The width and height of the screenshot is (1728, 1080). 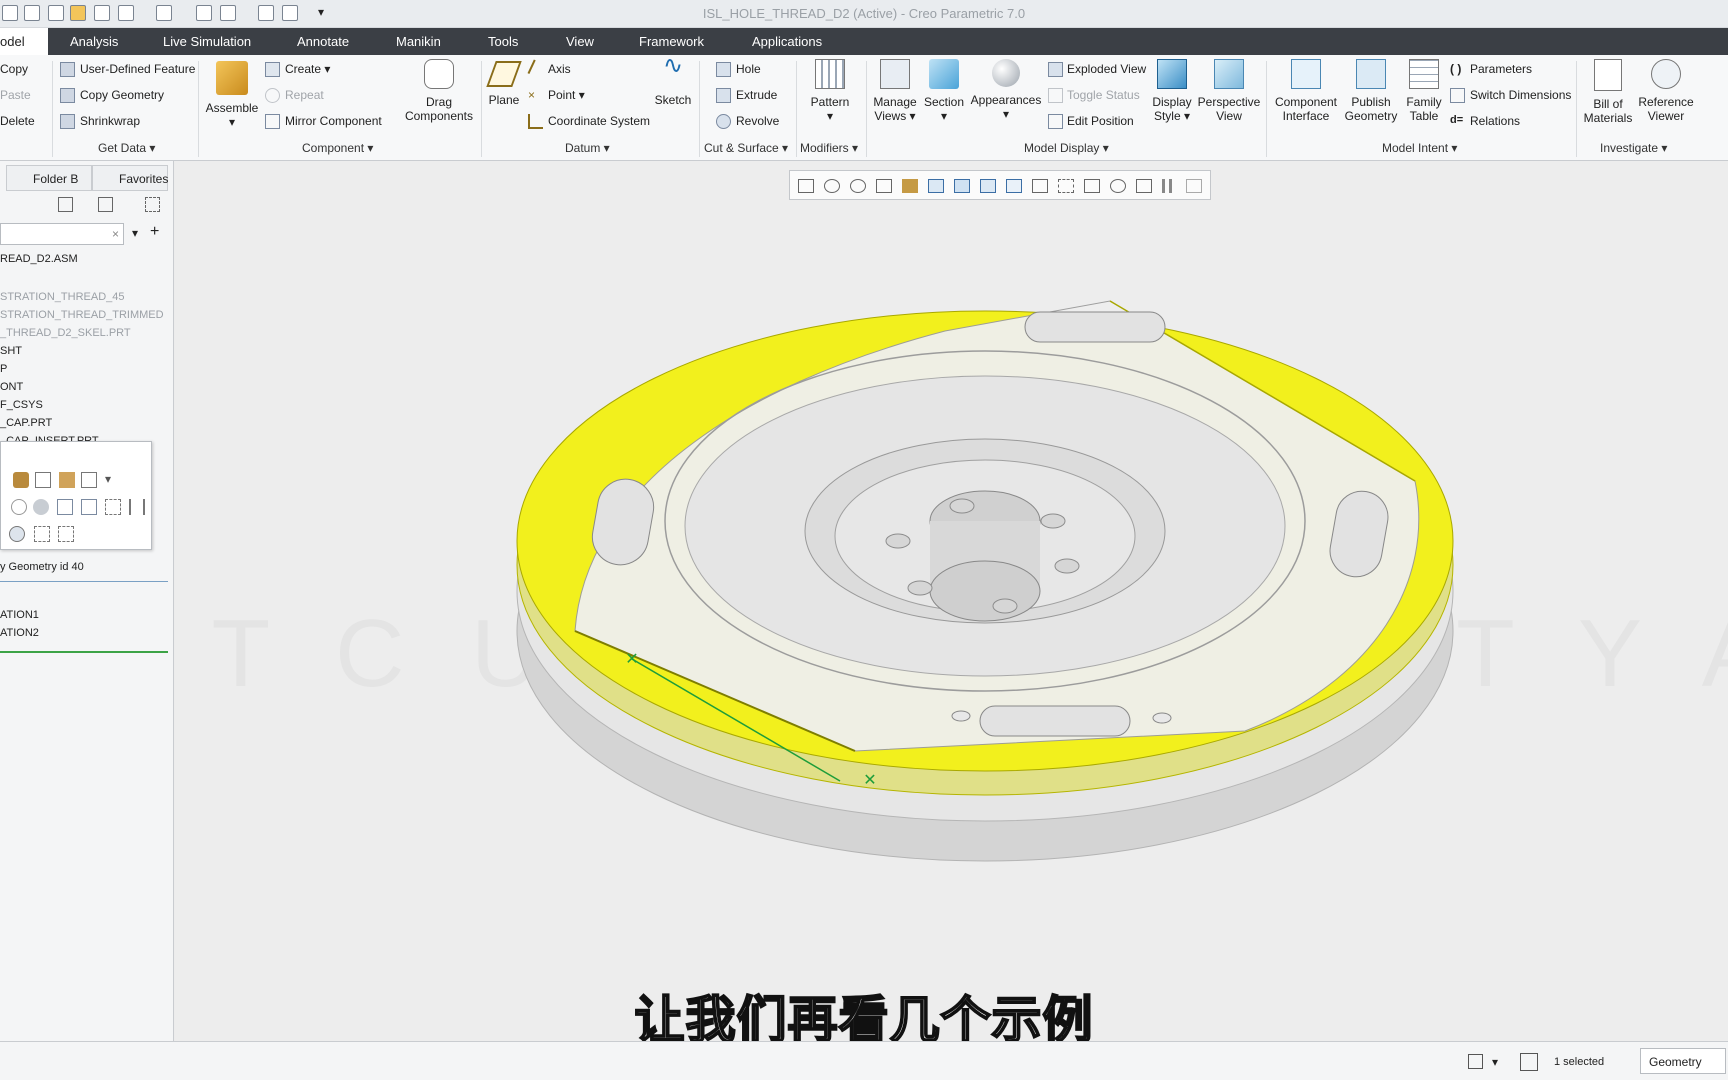 I want to click on tree-item: _CAP.PRT, so click(x=26, y=423).